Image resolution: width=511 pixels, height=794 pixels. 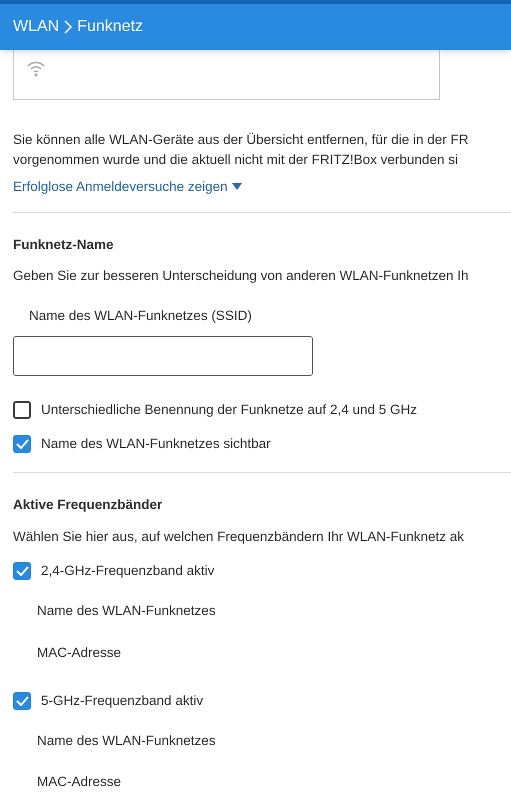 What do you see at coordinates (163, 356) in the screenshot?
I see `ssid-input-field` at bounding box center [163, 356].